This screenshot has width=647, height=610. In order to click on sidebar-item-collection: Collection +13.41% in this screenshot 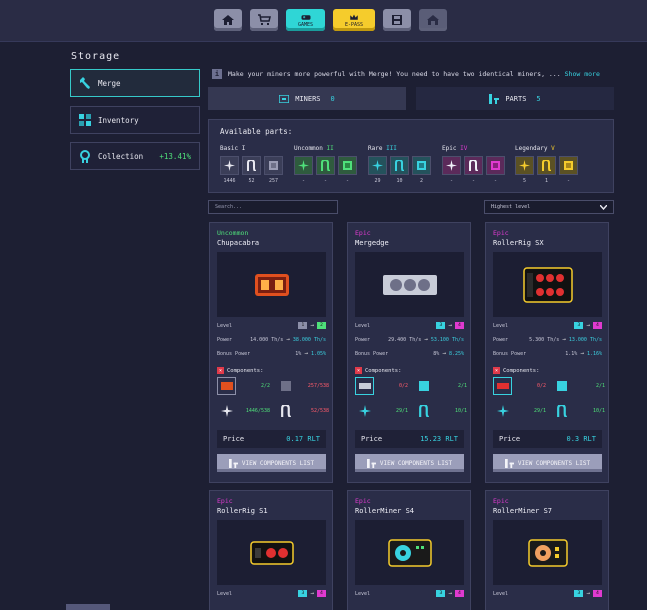, I will do `click(135, 156)`.